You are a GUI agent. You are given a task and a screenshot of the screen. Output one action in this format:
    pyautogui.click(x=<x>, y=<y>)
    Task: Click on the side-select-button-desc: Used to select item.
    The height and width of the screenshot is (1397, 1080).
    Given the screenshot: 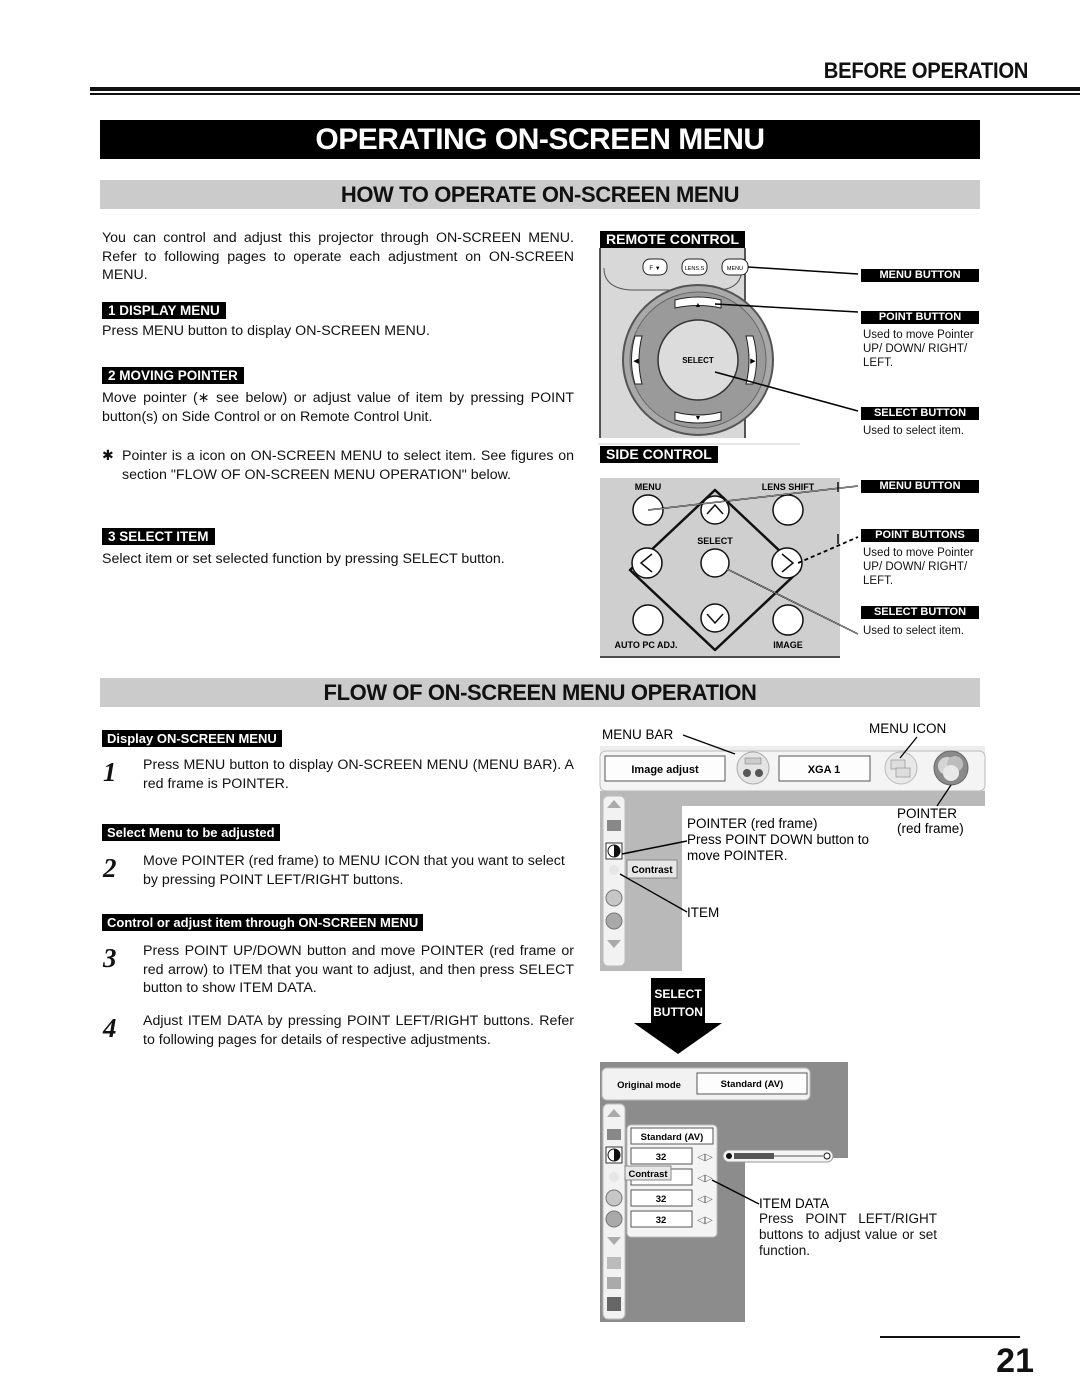 What is the action you would take?
    pyautogui.click(x=913, y=631)
    